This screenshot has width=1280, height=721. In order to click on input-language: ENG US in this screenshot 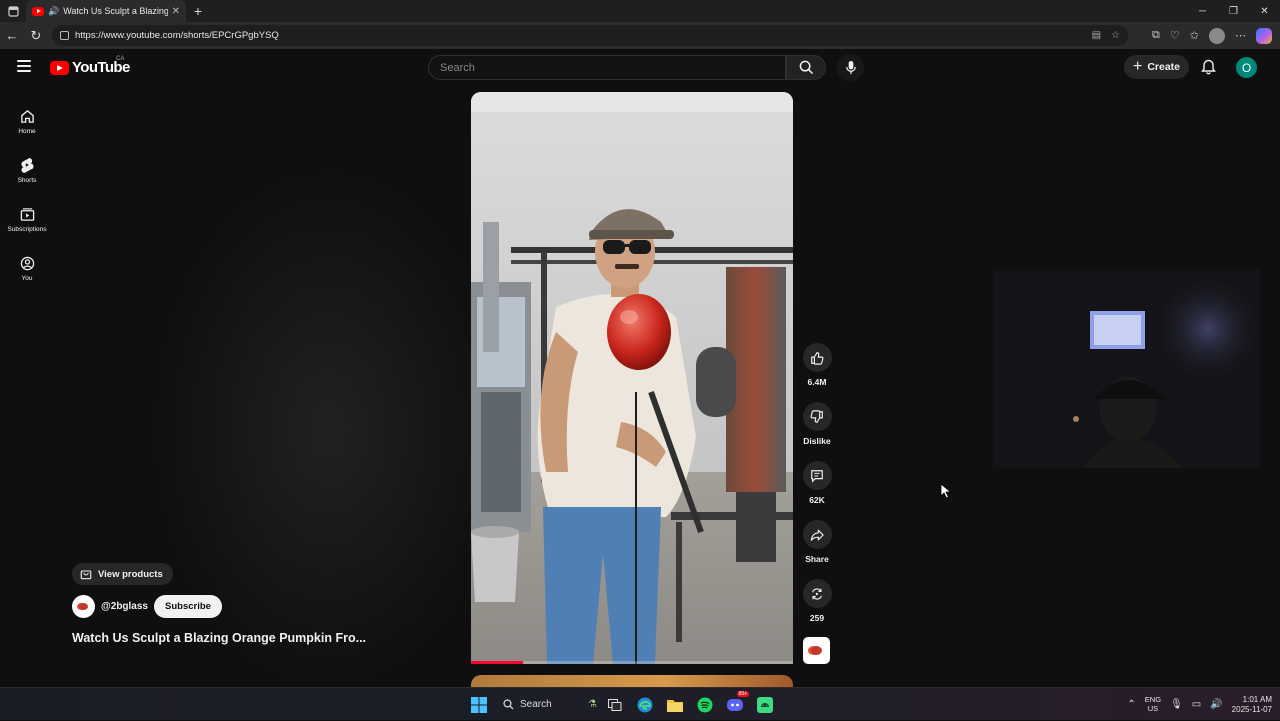, I will do `click(1153, 704)`.